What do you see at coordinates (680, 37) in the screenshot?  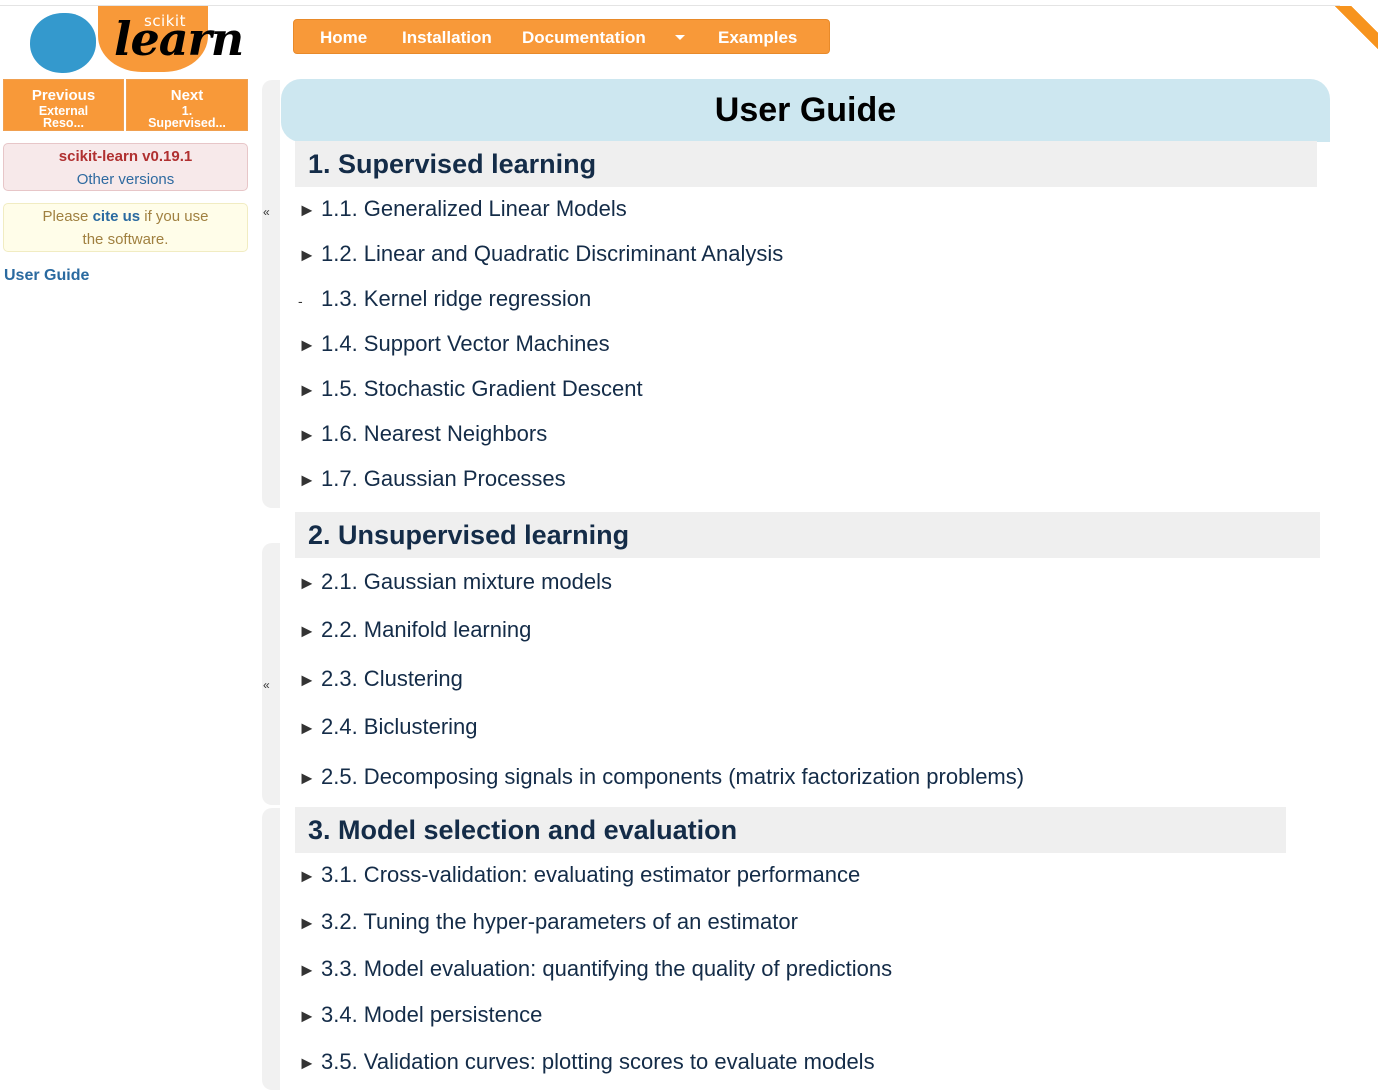 I see `chevron-down-icon` at bounding box center [680, 37].